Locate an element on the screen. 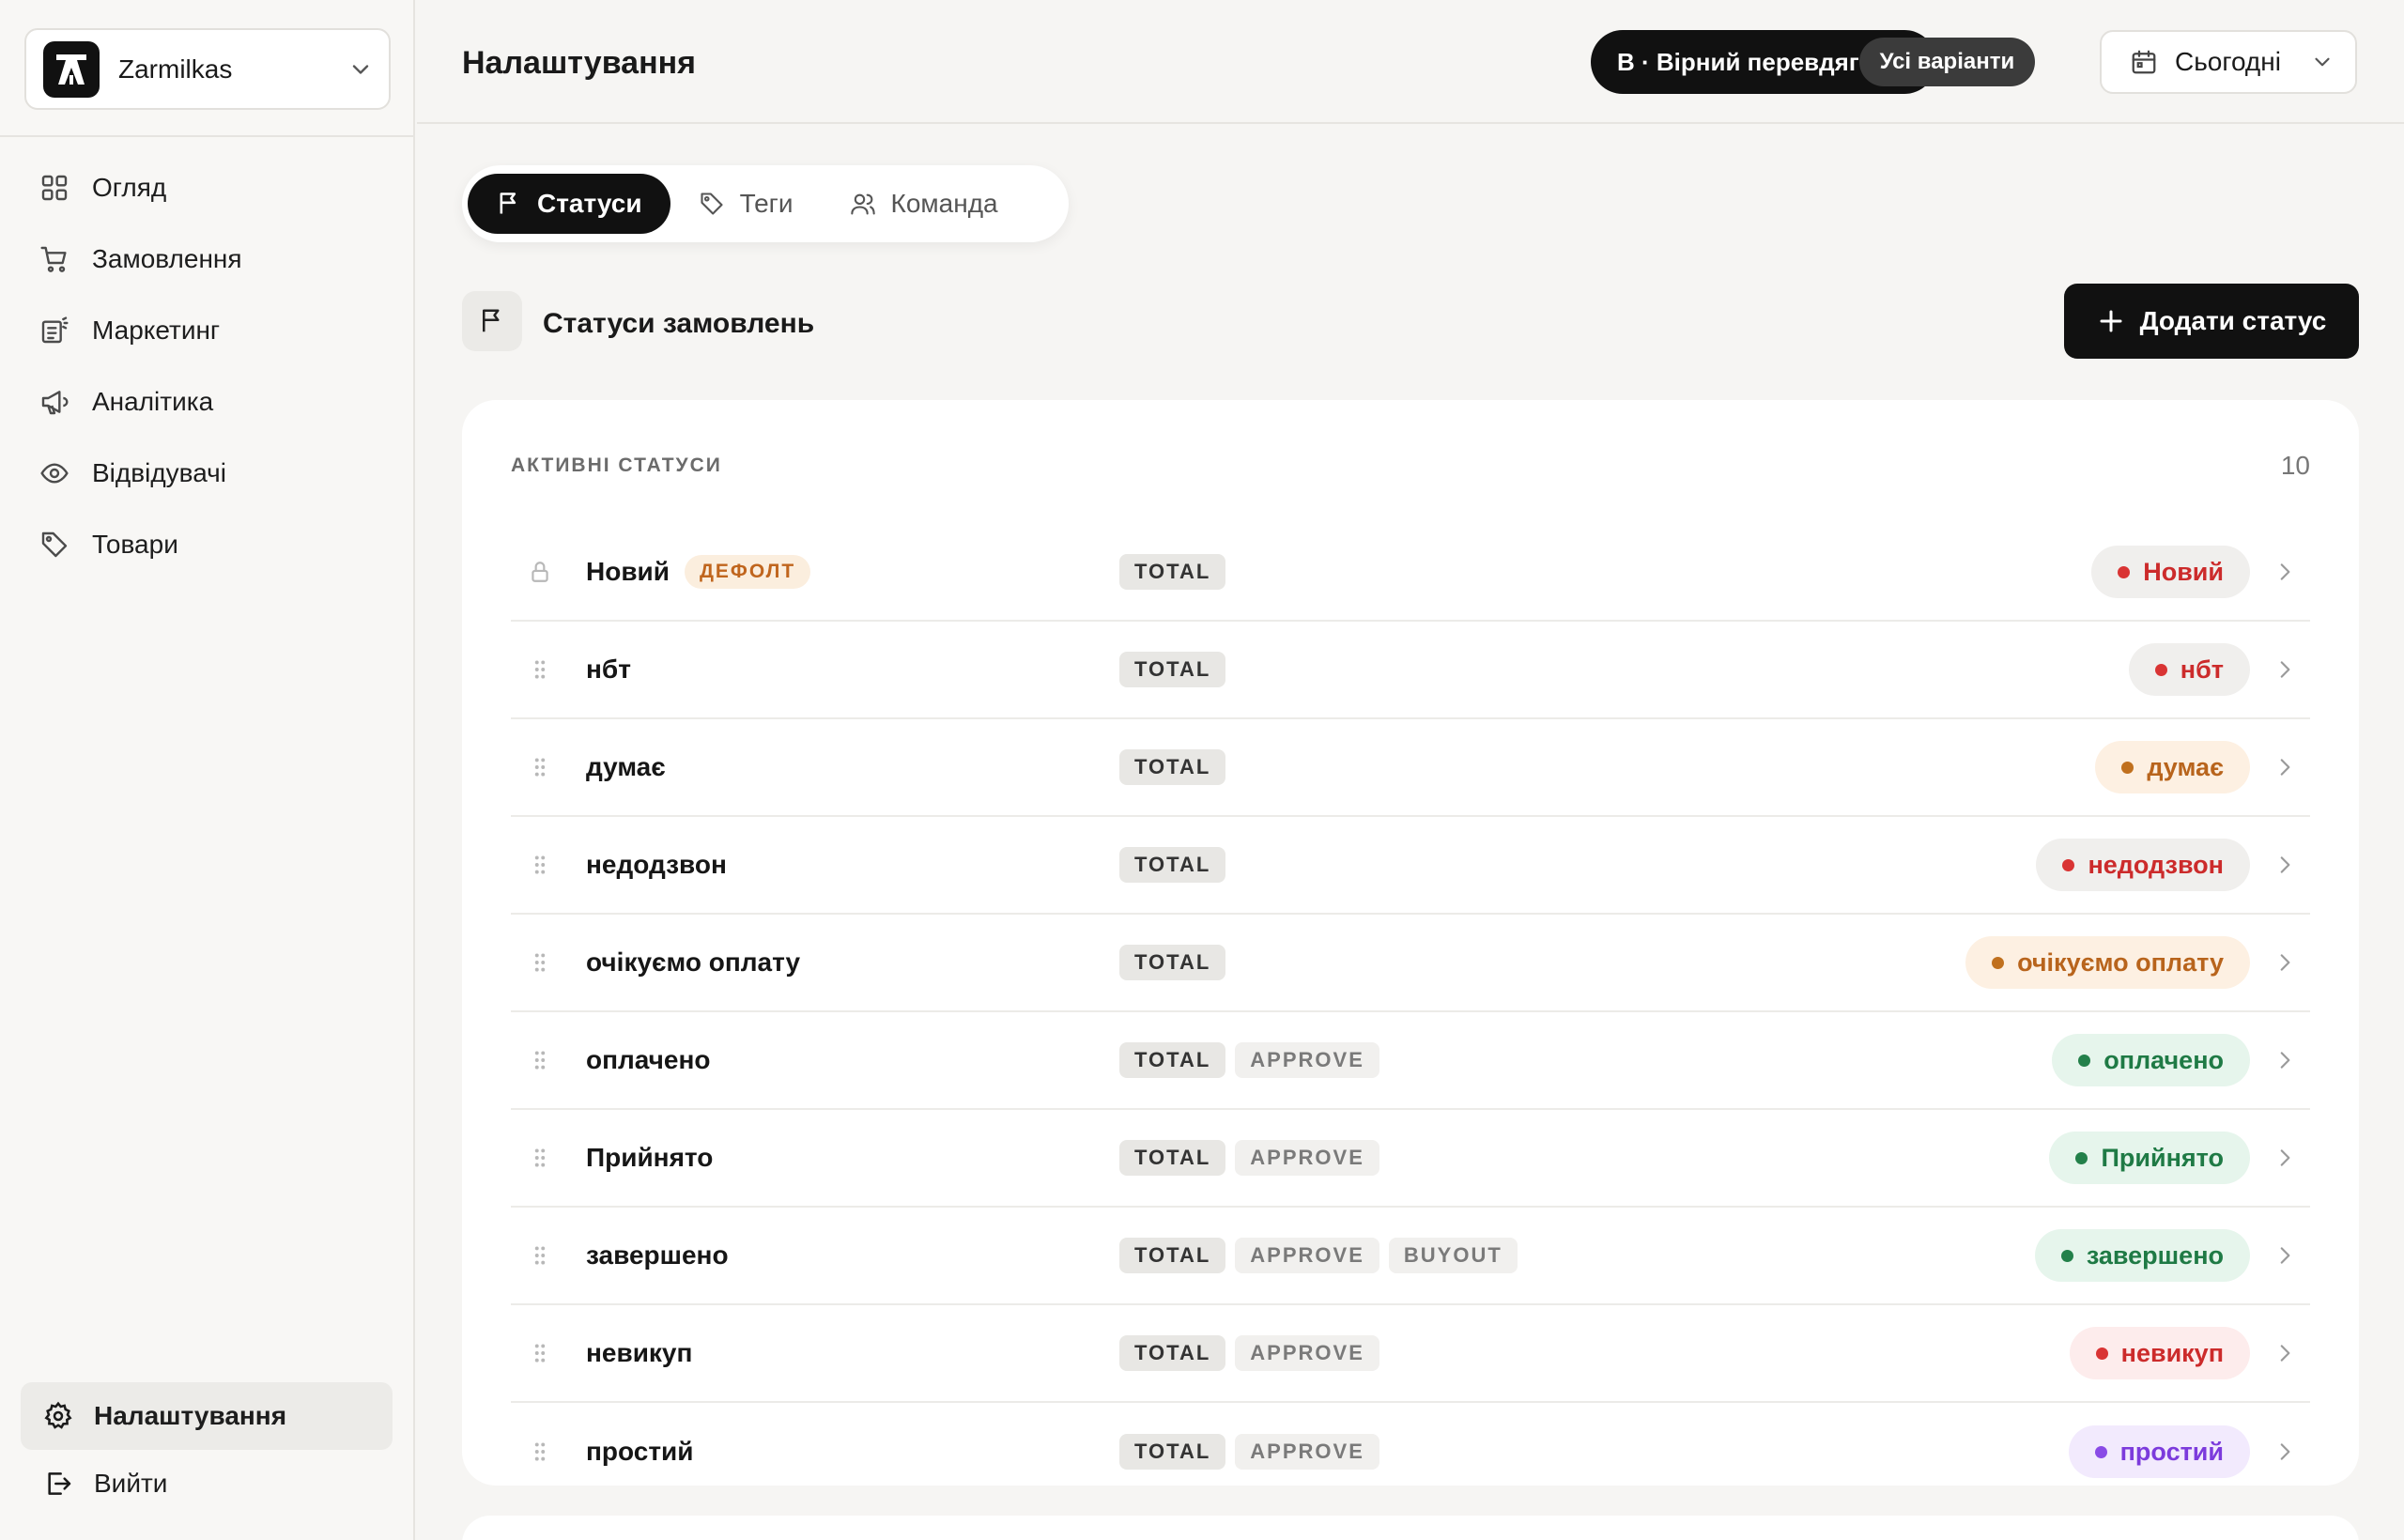  status-row: Новий ДЕФОЛТ TOTAL Новий is located at coordinates (1410, 573).